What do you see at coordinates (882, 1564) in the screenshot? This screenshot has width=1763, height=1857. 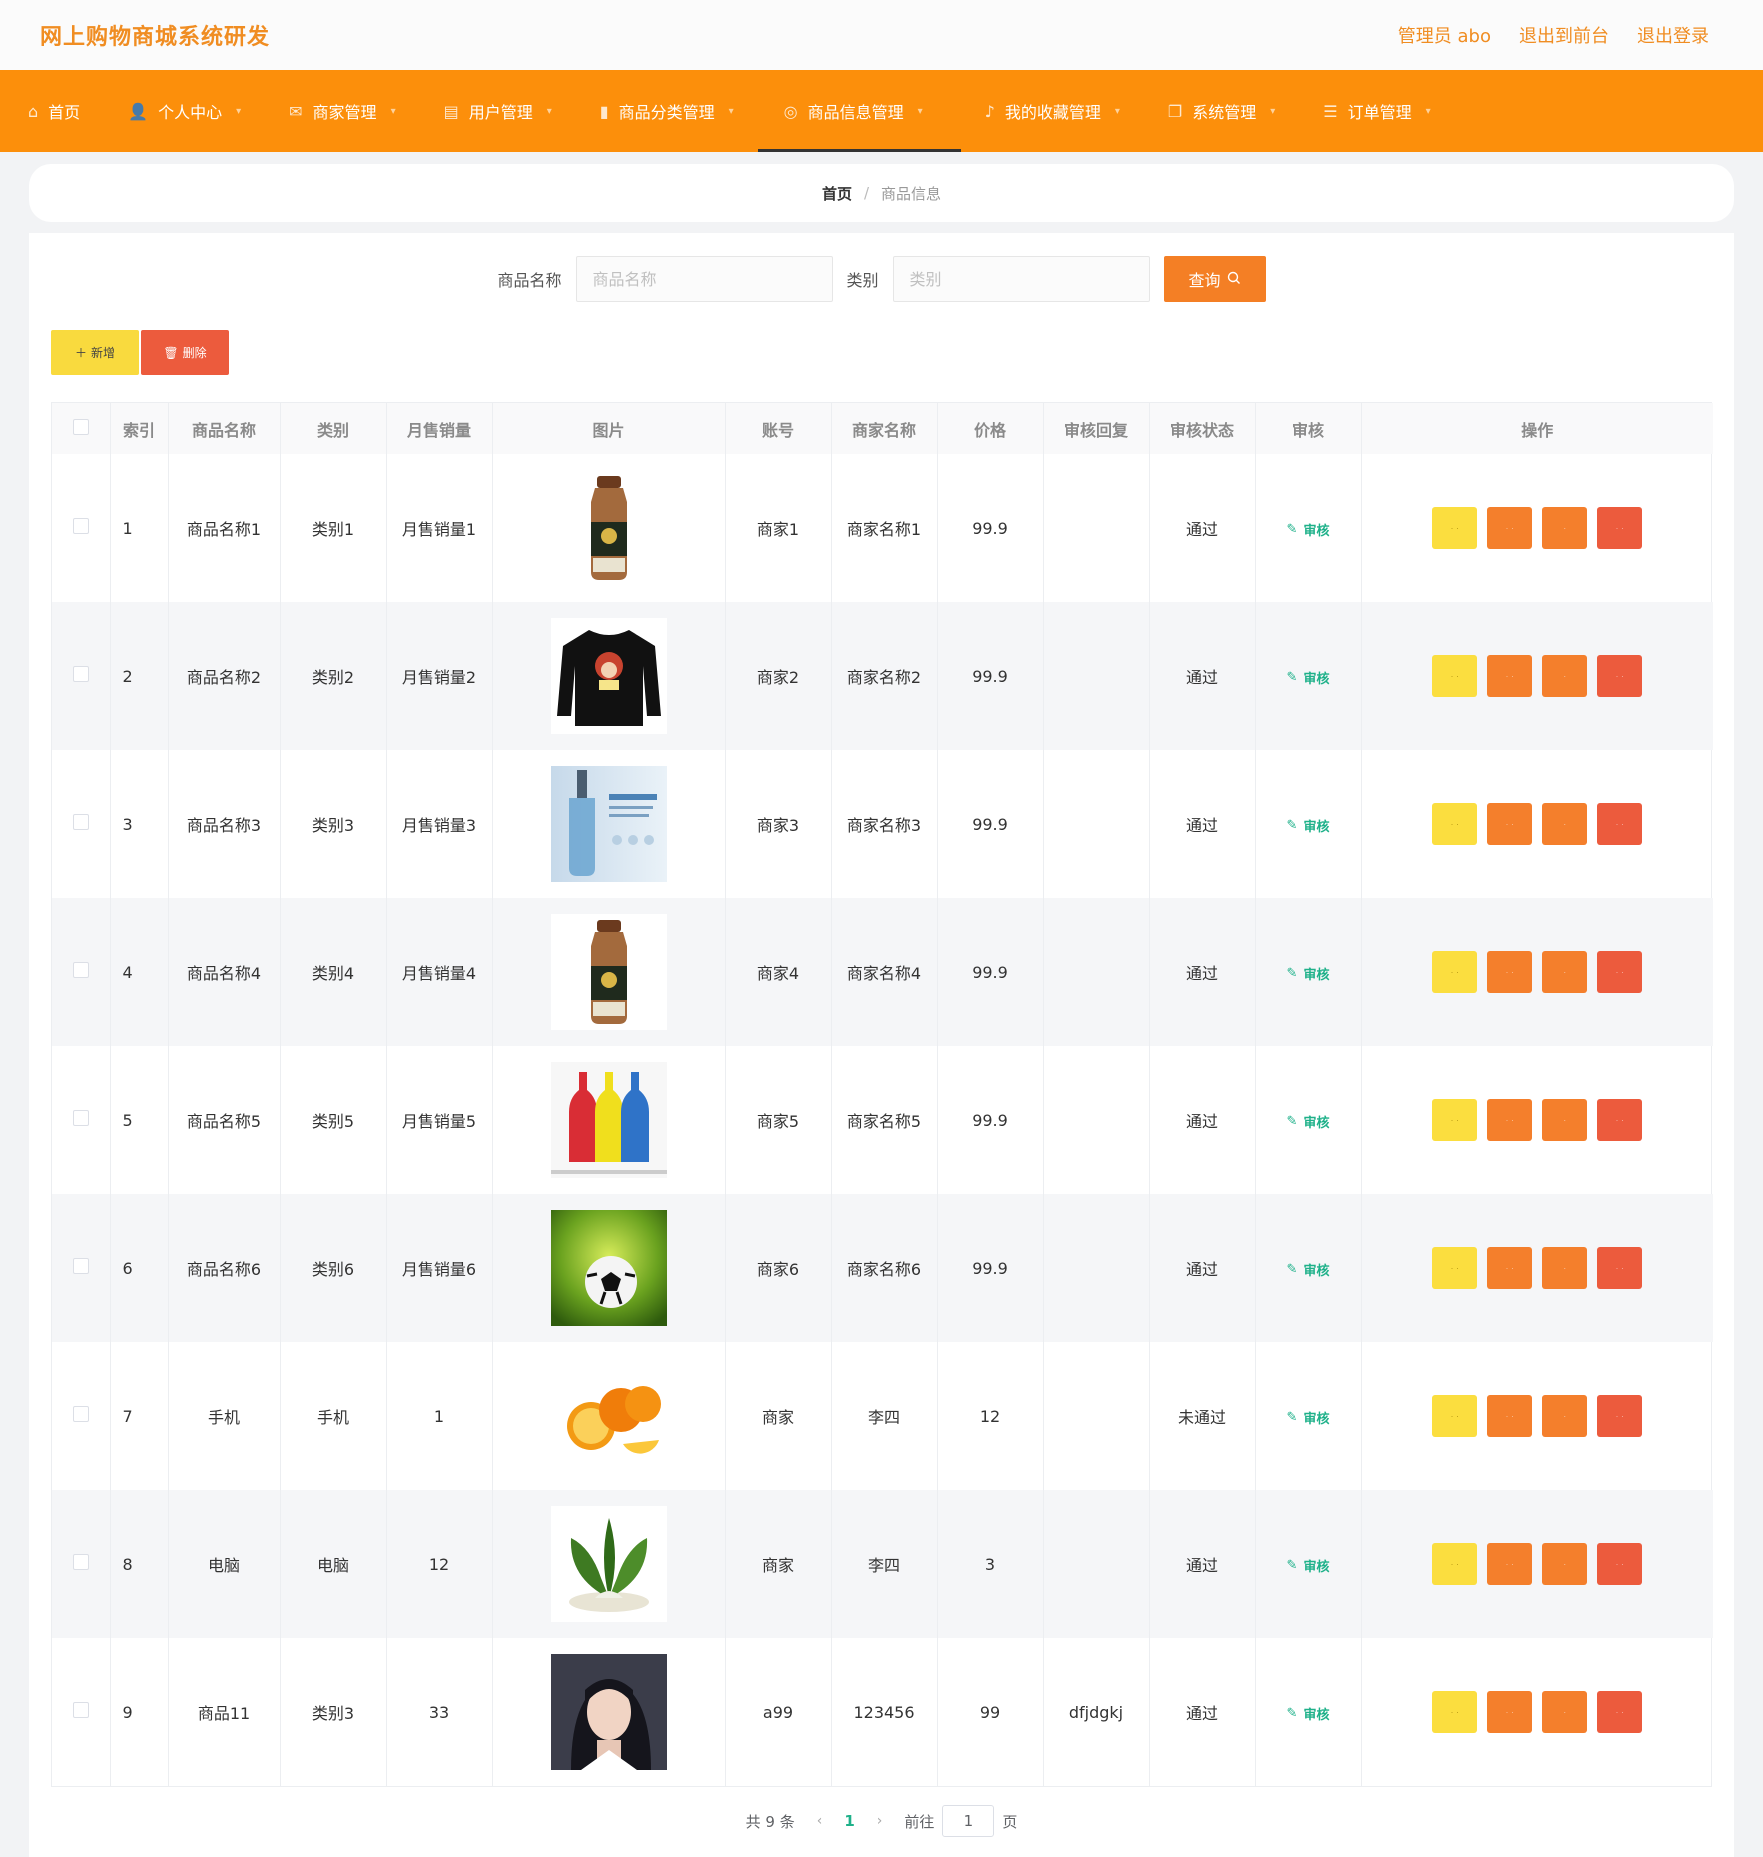 I see `table-row: 8 电脑 电脑 12 商家 李四 3 通过 ✎ 审核 · · · · · · ·` at bounding box center [882, 1564].